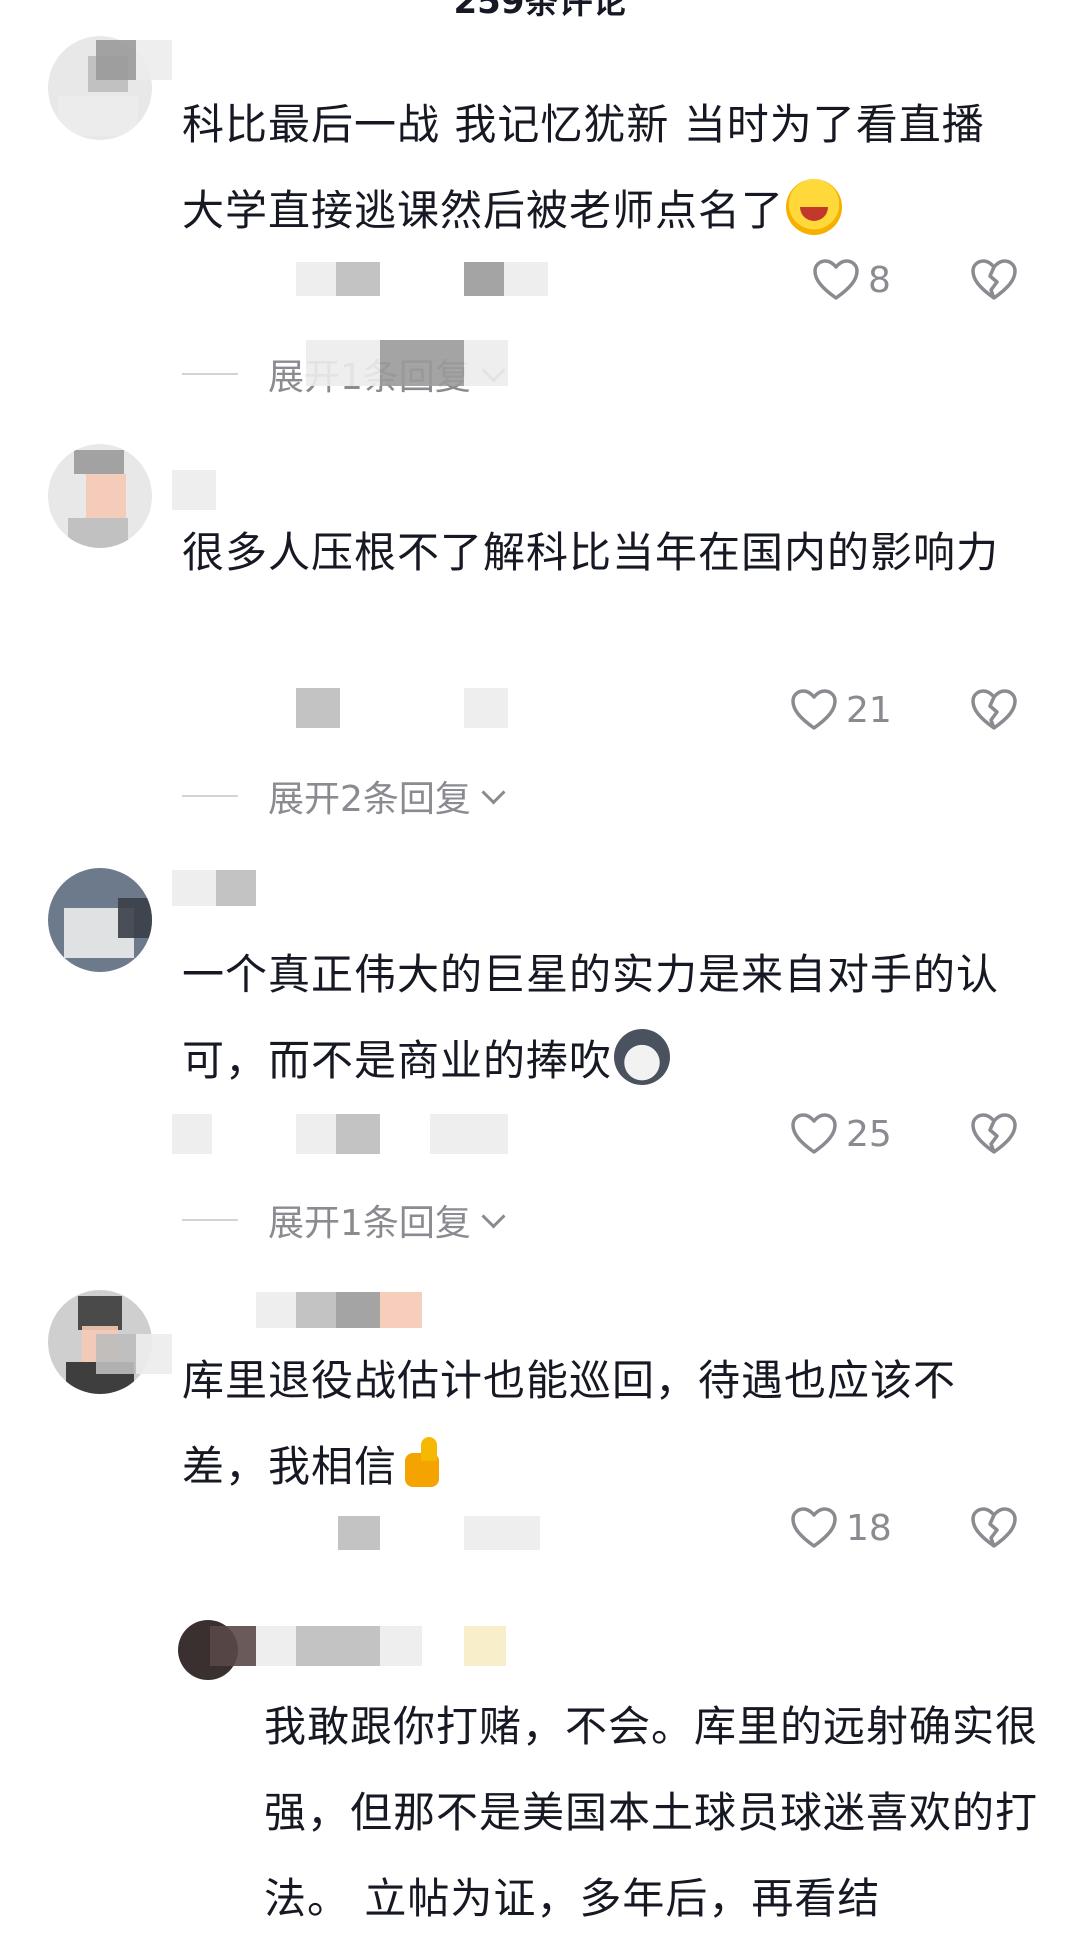  Describe the element at coordinates (591, 552) in the screenshot. I see `comment-text: 很多人压根不了解科比当年在国内的影响力` at that location.